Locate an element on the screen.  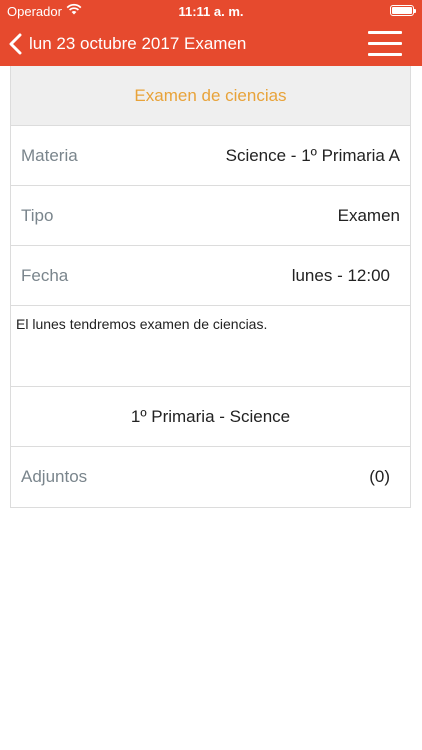
materia-label: Materia is located at coordinates (49, 155).